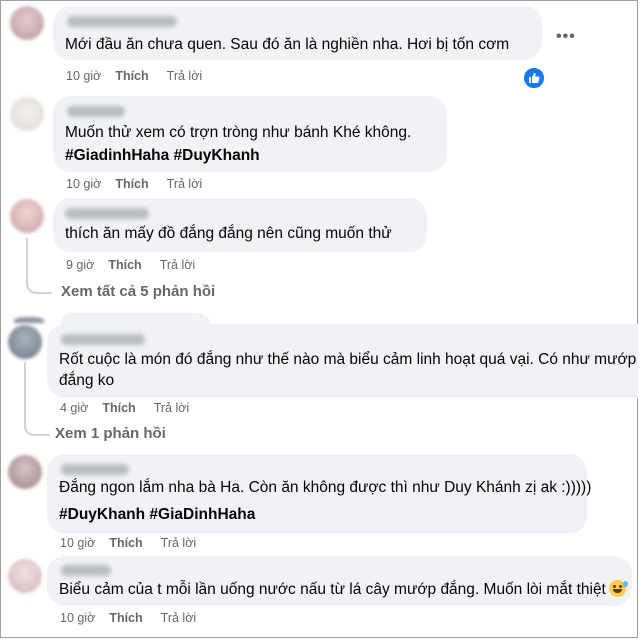  I want to click on comment-time: 4 giờ, so click(74, 408).